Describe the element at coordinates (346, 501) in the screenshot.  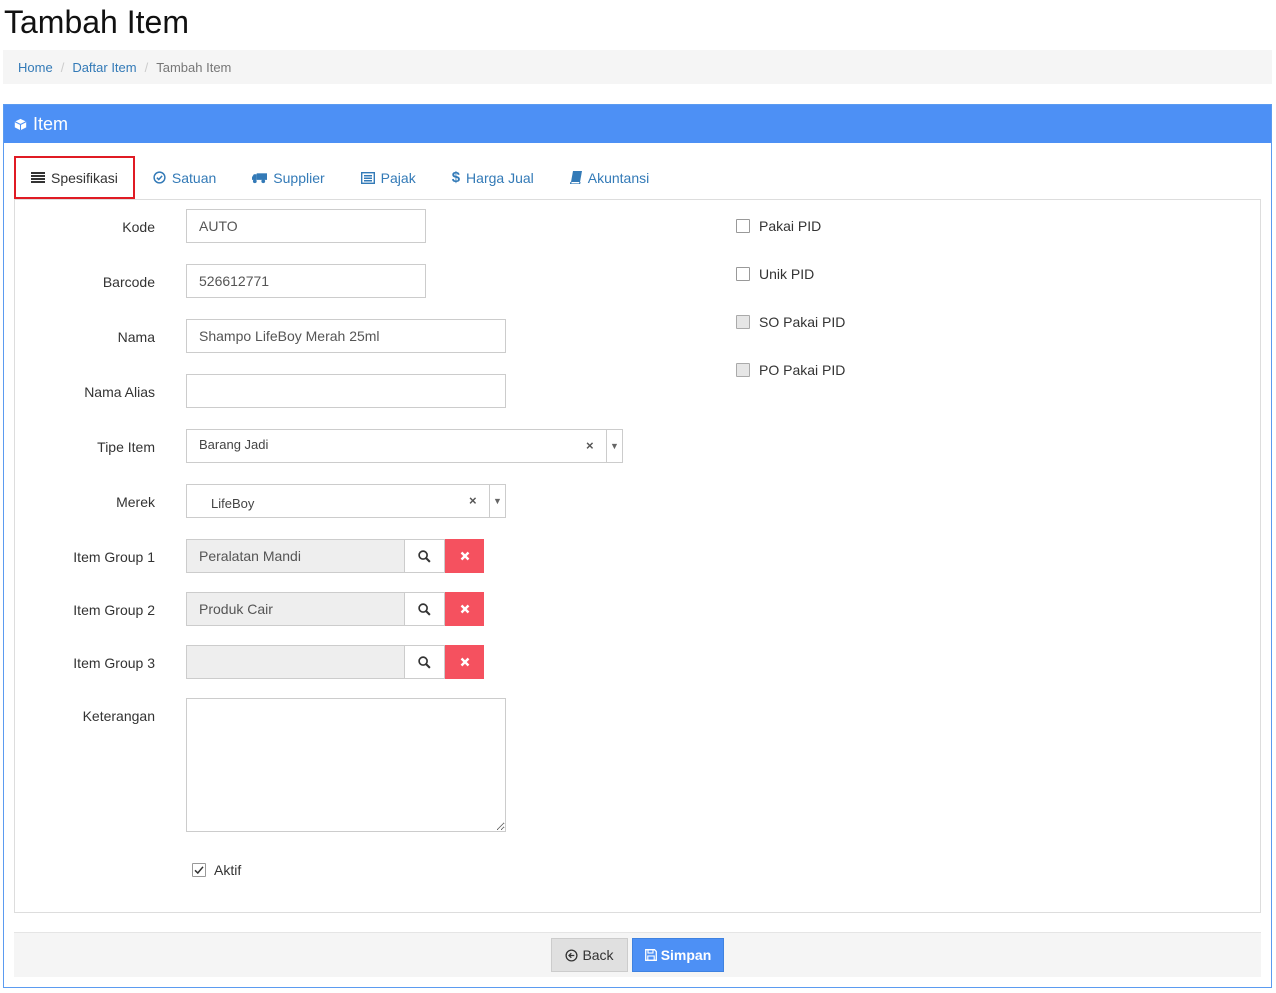
I see `merek-select: LifeBoy × ▼` at that location.